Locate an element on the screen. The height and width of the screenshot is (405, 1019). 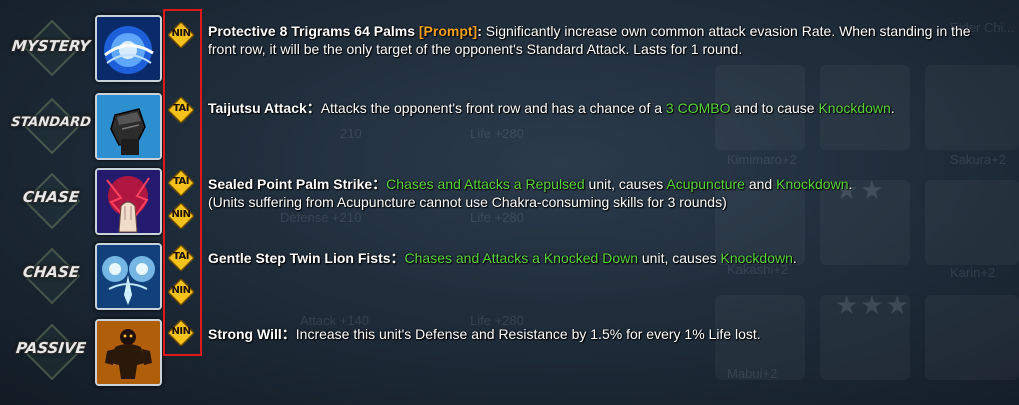
skill-type-label: STANDARD is located at coordinates (51, 122).